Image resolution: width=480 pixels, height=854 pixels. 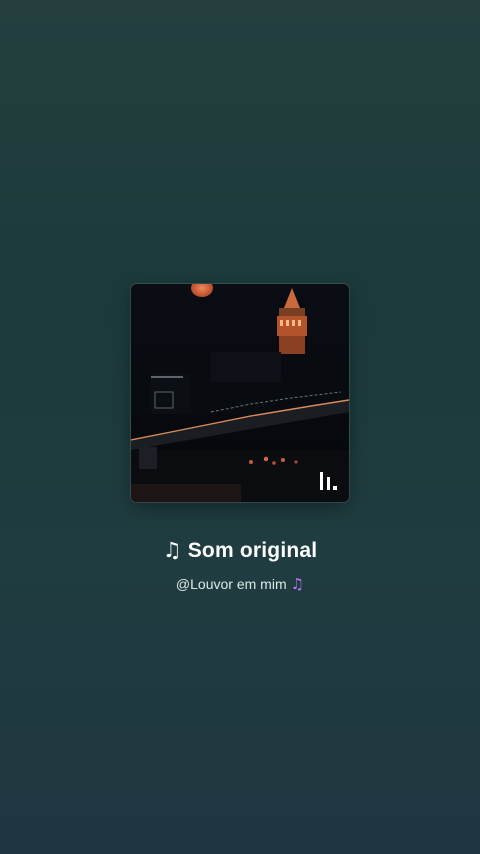 What do you see at coordinates (240, 393) in the screenshot?
I see `sound-cover-art` at bounding box center [240, 393].